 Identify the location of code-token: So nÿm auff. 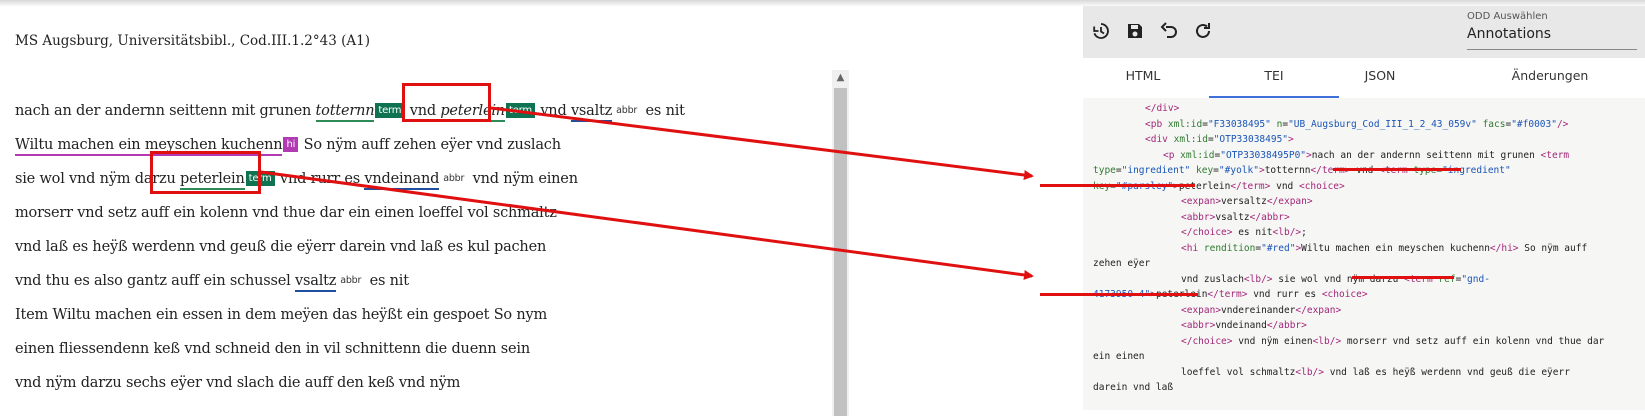
(1553, 248).